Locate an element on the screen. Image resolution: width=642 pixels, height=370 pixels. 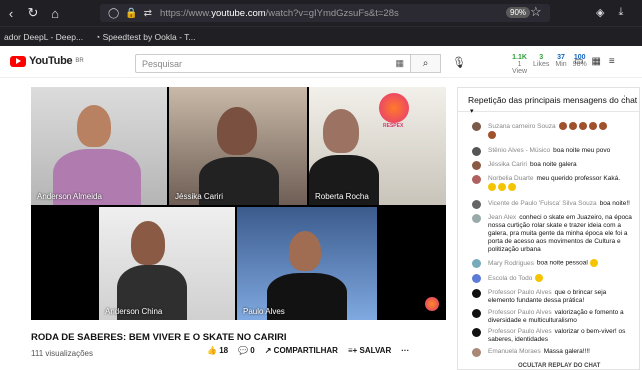
search-icon: ⌕ is located at coordinates (425, 63).